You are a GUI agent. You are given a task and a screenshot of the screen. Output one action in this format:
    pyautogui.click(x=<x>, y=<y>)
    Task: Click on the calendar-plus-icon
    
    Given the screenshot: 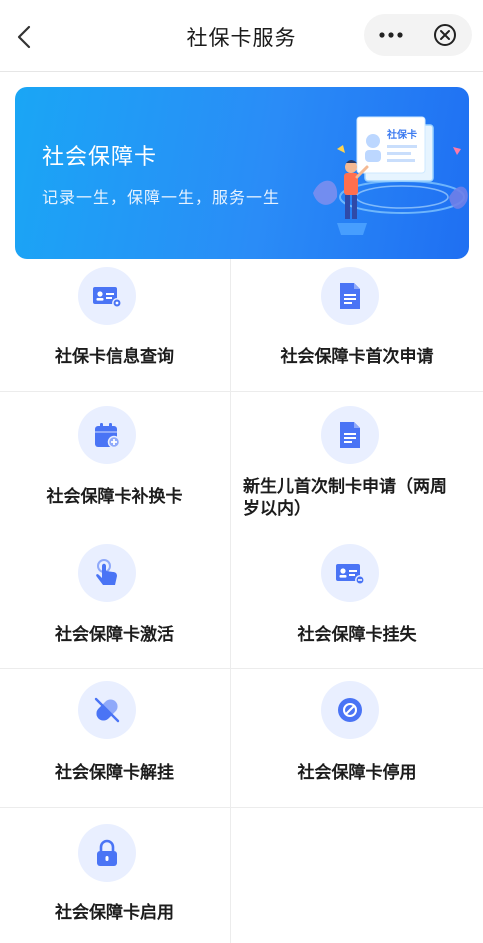 What is the action you would take?
    pyautogui.click(x=107, y=435)
    